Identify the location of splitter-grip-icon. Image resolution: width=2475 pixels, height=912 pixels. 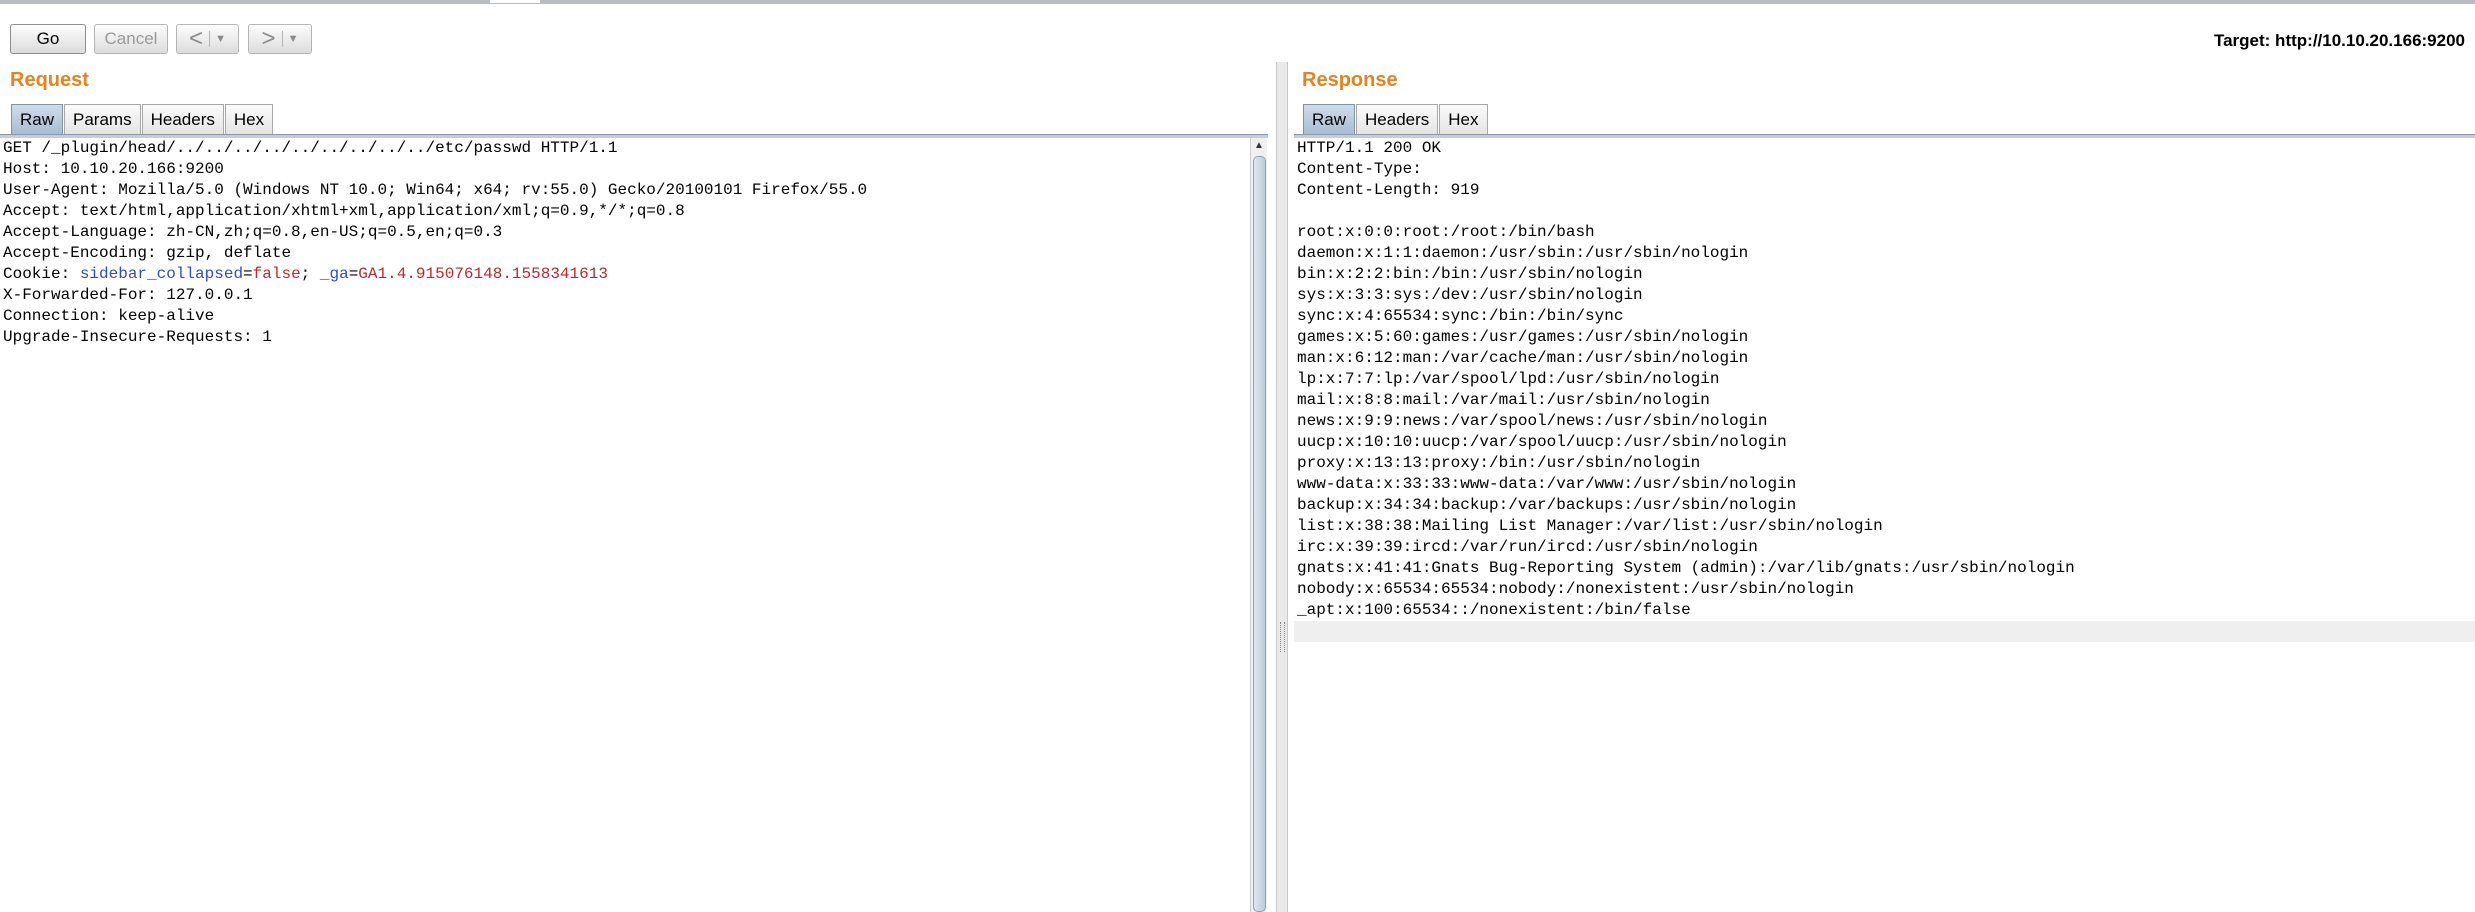
(1282, 637).